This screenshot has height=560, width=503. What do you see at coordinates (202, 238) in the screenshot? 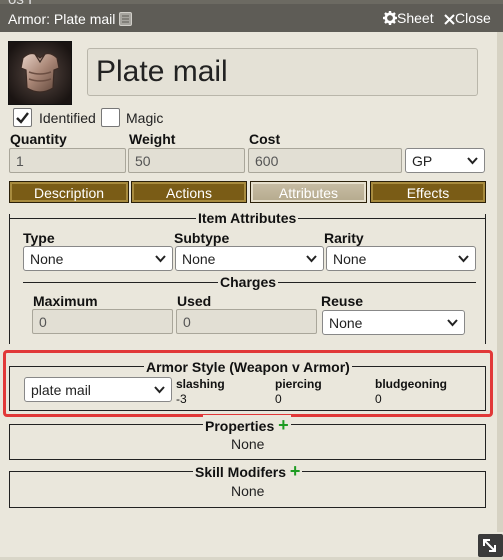
I see `subtype-label: Subtype` at bounding box center [202, 238].